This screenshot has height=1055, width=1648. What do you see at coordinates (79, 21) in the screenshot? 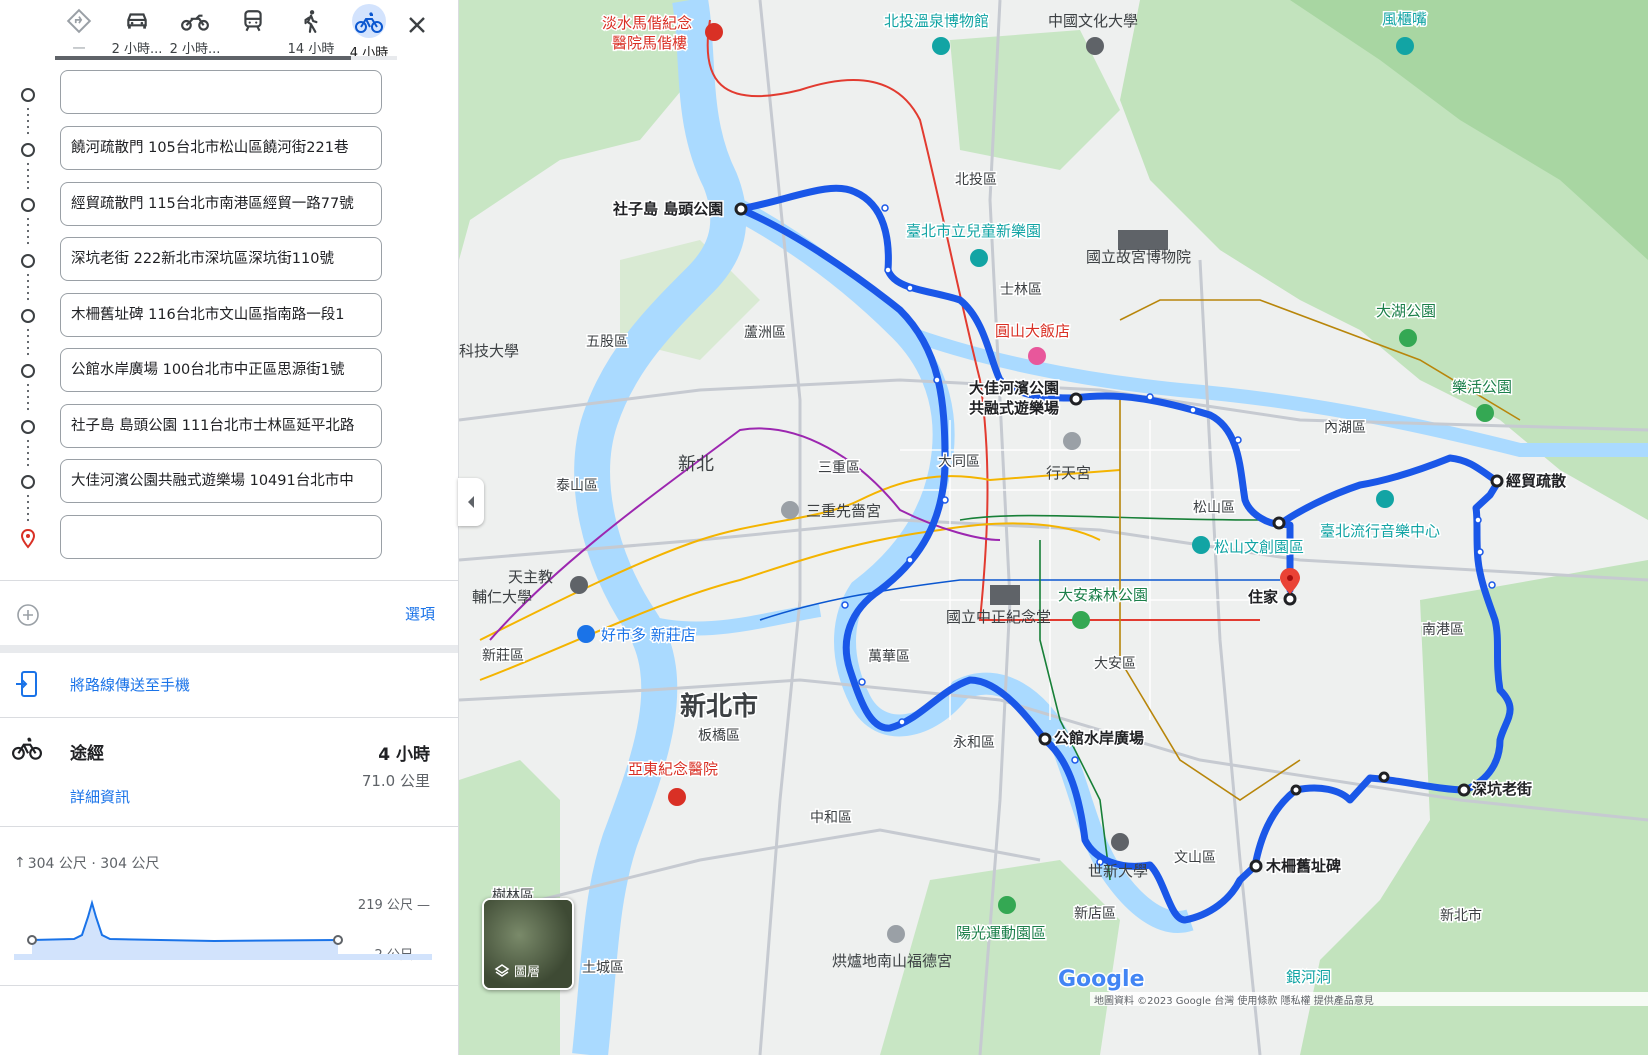
I see `best-route-icon` at bounding box center [79, 21].